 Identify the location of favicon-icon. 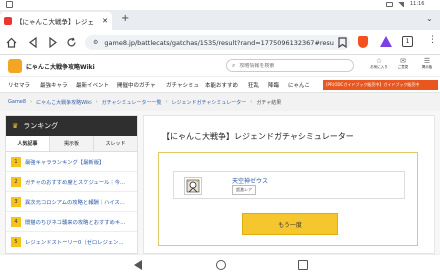
(8, 21).